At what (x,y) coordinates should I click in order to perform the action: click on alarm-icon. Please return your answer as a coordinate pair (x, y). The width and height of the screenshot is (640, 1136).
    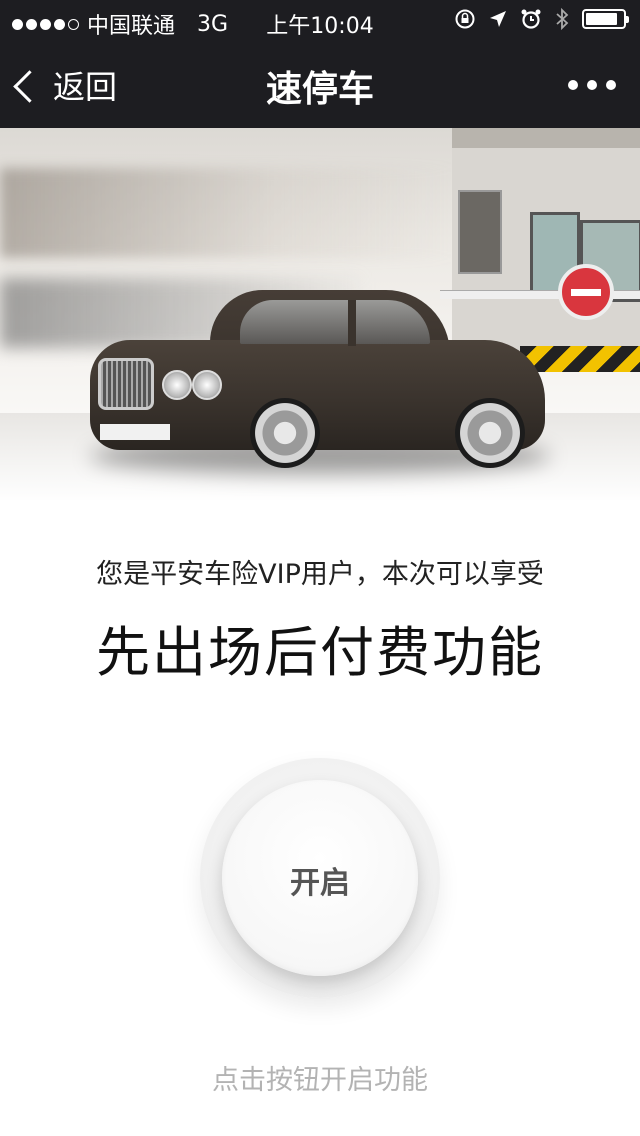
    Looking at the image, I should click on (531, 19).